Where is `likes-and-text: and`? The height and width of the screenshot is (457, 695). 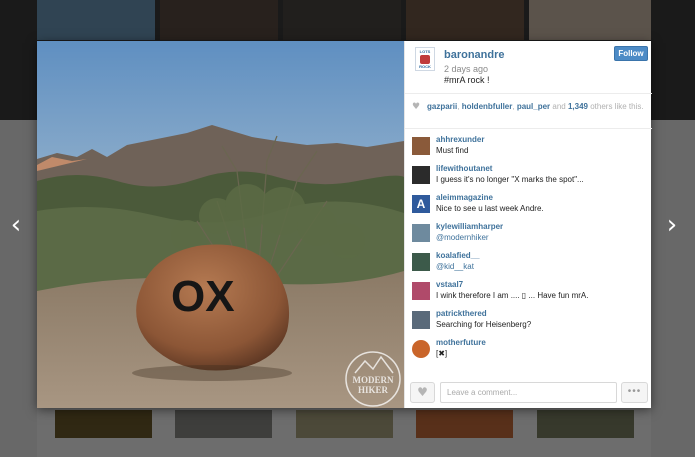
likes-and-text: and is located at coordinates (559, 106).